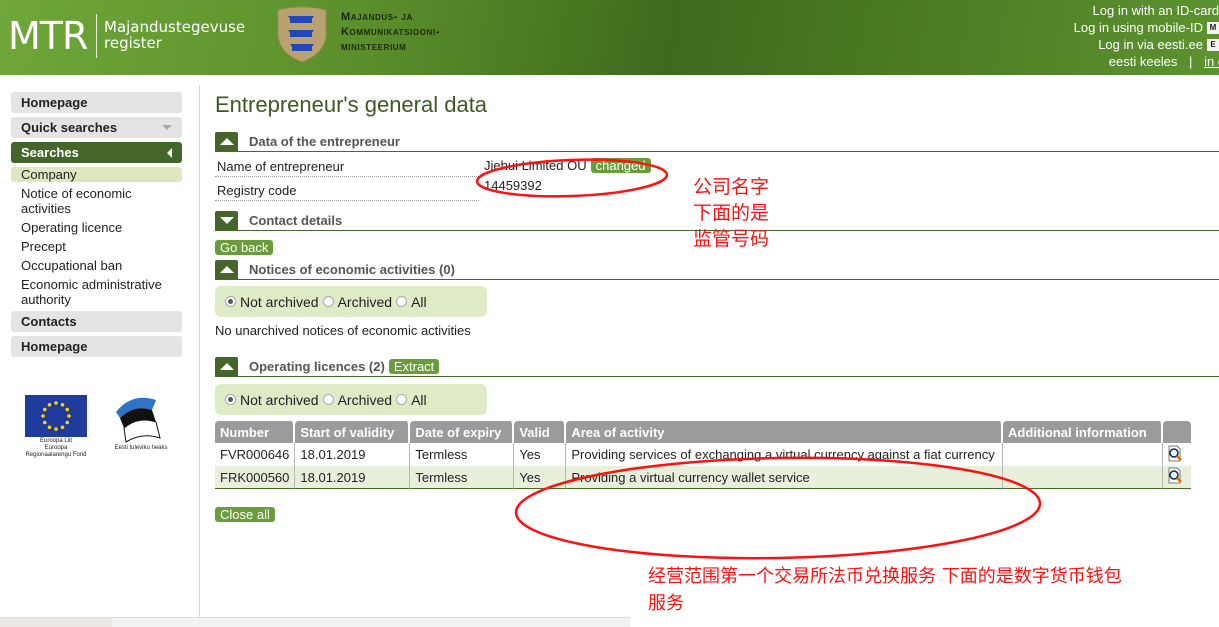 The image size is (1219, 627). Describe the element at coordinates (96, 201) in the screenshot. I see `sidebar-item-notice: Notice of economic activities` at that location.